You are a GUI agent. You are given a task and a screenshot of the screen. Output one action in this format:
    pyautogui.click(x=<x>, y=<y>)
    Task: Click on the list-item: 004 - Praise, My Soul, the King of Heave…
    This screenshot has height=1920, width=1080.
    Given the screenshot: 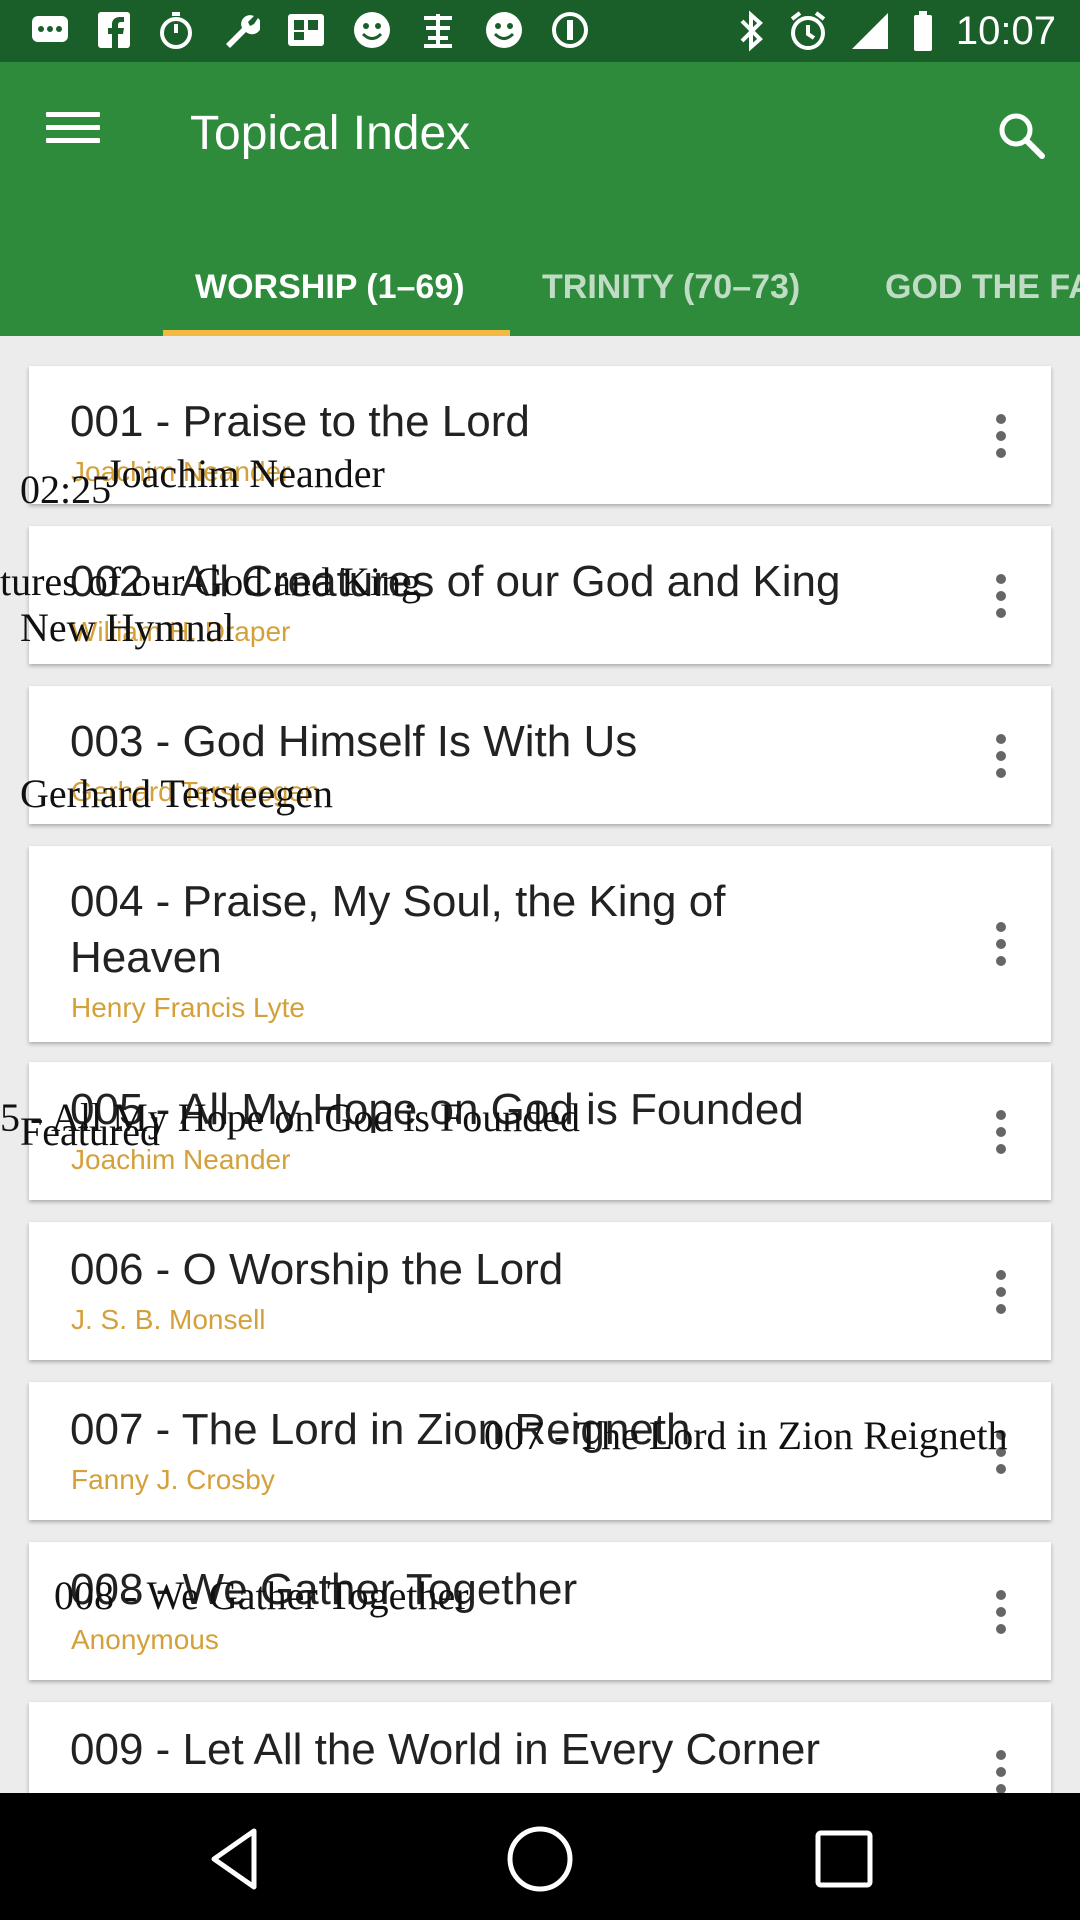 What is the action you would take?
    pyautogui.click(x=540, y=944)
    